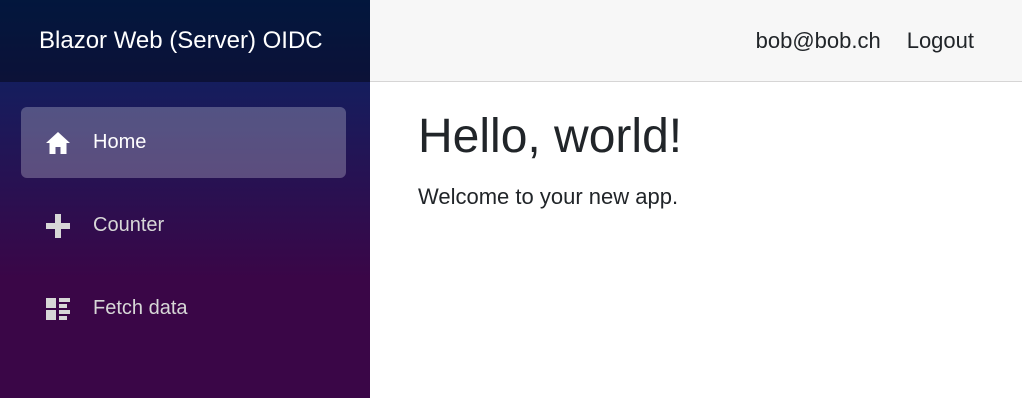  What do you see at coordinates (183, 142) in the screenshot?
I see `sidebar-item-home: Home` at bounding box center [183, 142].